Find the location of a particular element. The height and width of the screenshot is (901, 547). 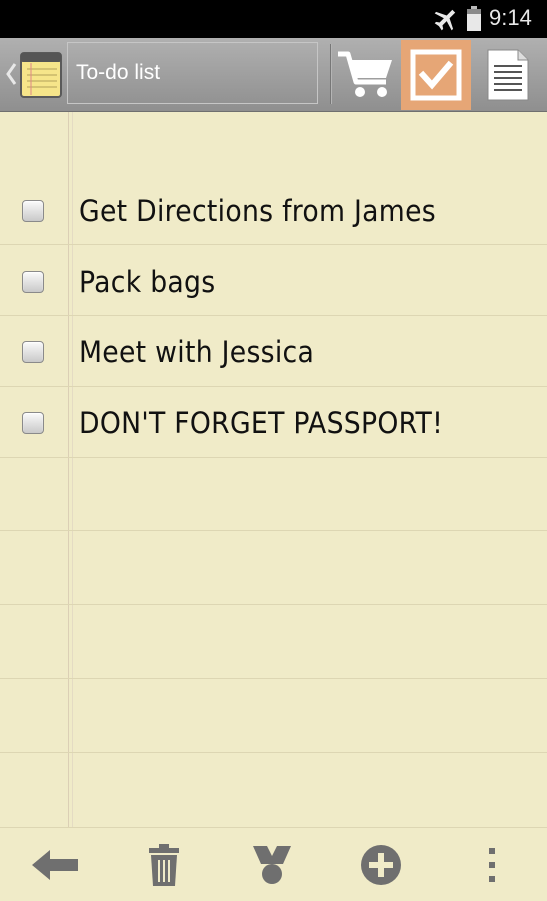

action-bar: To-do list is located at coordinates (273, 75).